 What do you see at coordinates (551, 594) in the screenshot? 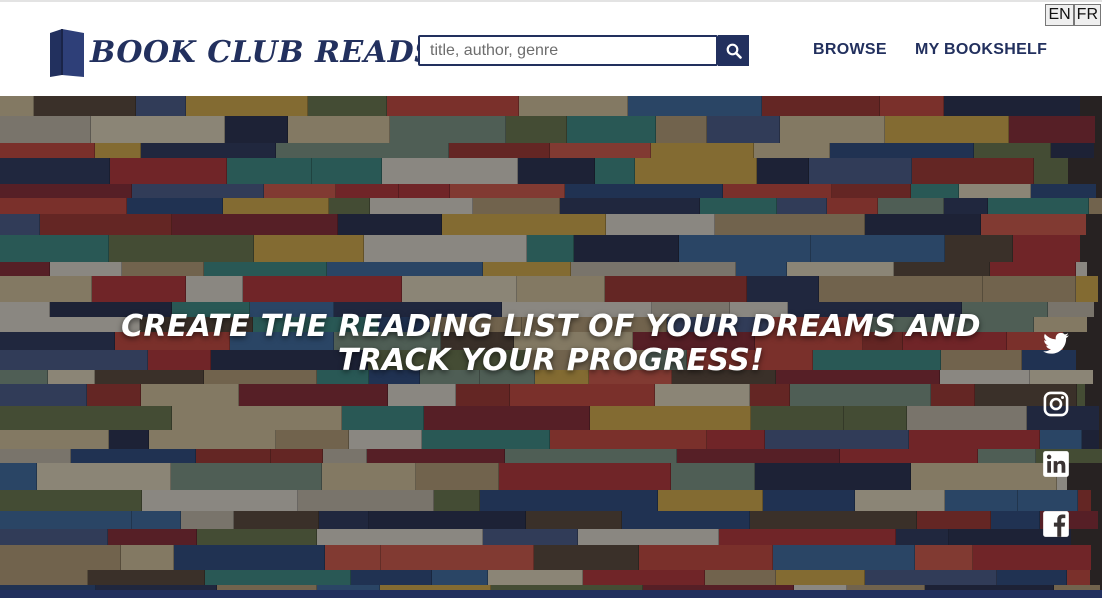
I see `bottom-bar` at bounding box center [551, 594].